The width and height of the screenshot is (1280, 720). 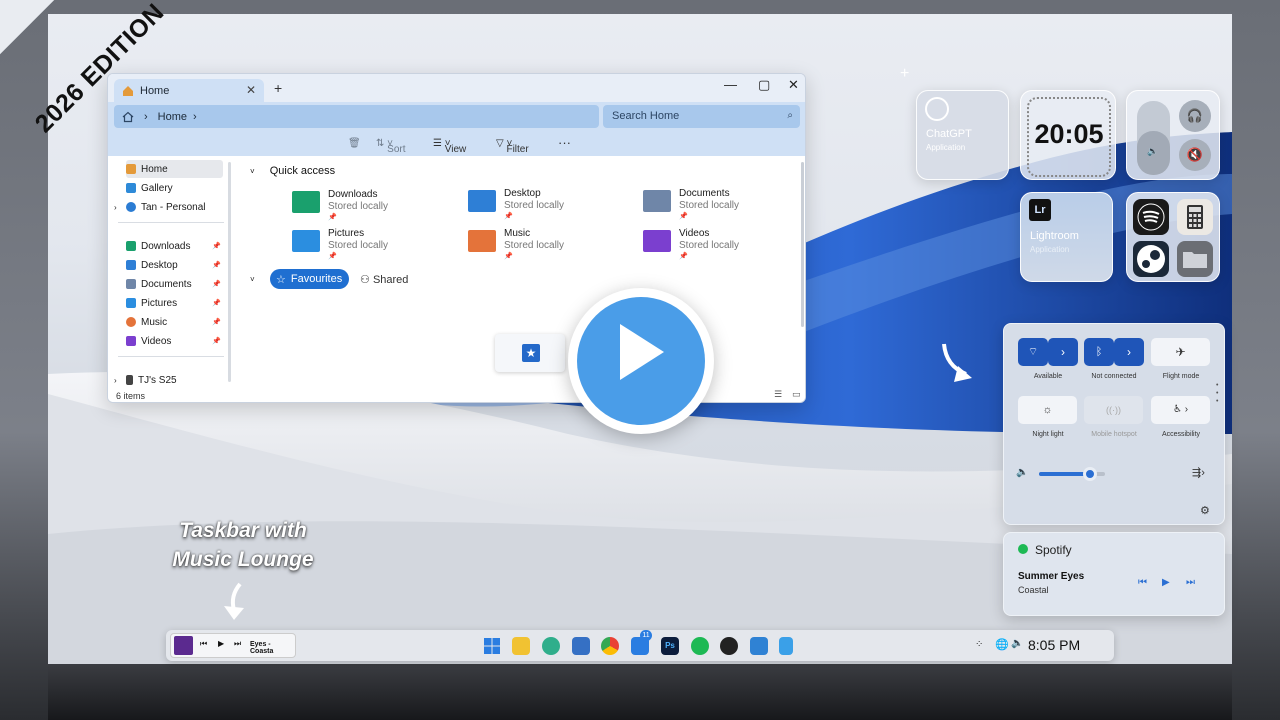 I want to click on tiles-view-icon: ▭, so click(x=796, y=394).